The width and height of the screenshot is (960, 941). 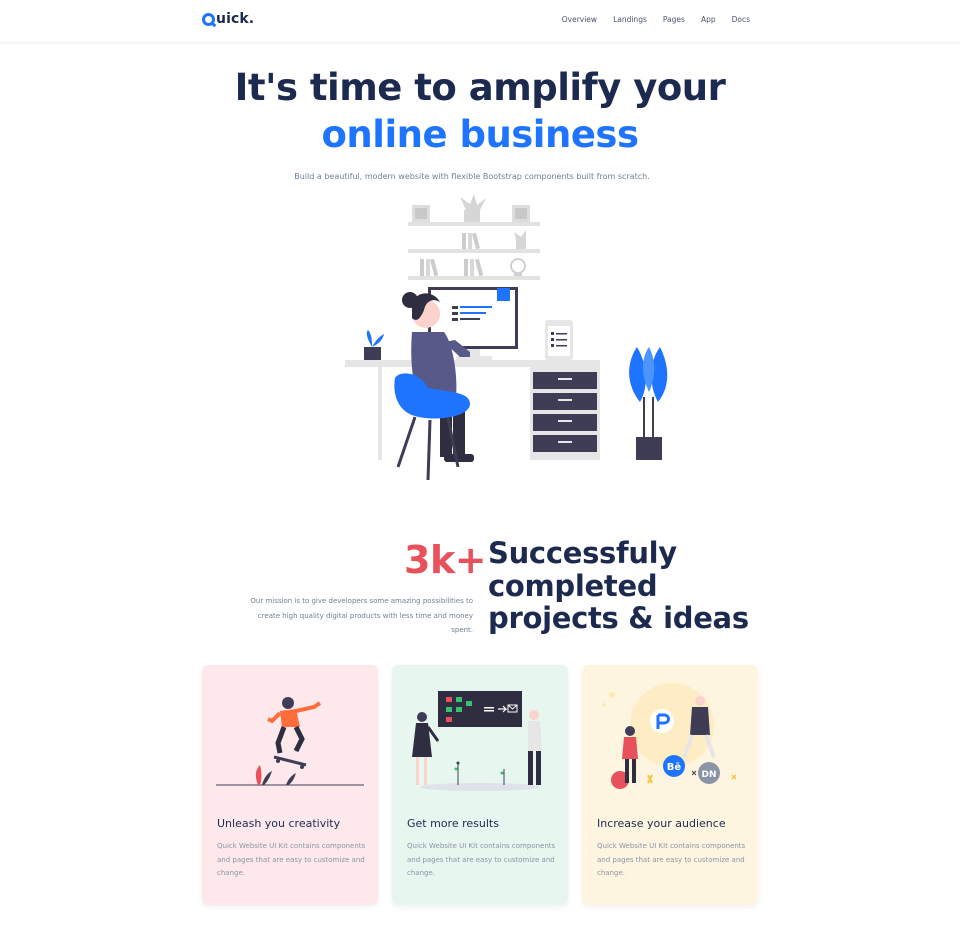 What do you see at coordinates (741, 19) in the screenshot?
I see `nav-docs: Docs` at bounding box center [741, 19].